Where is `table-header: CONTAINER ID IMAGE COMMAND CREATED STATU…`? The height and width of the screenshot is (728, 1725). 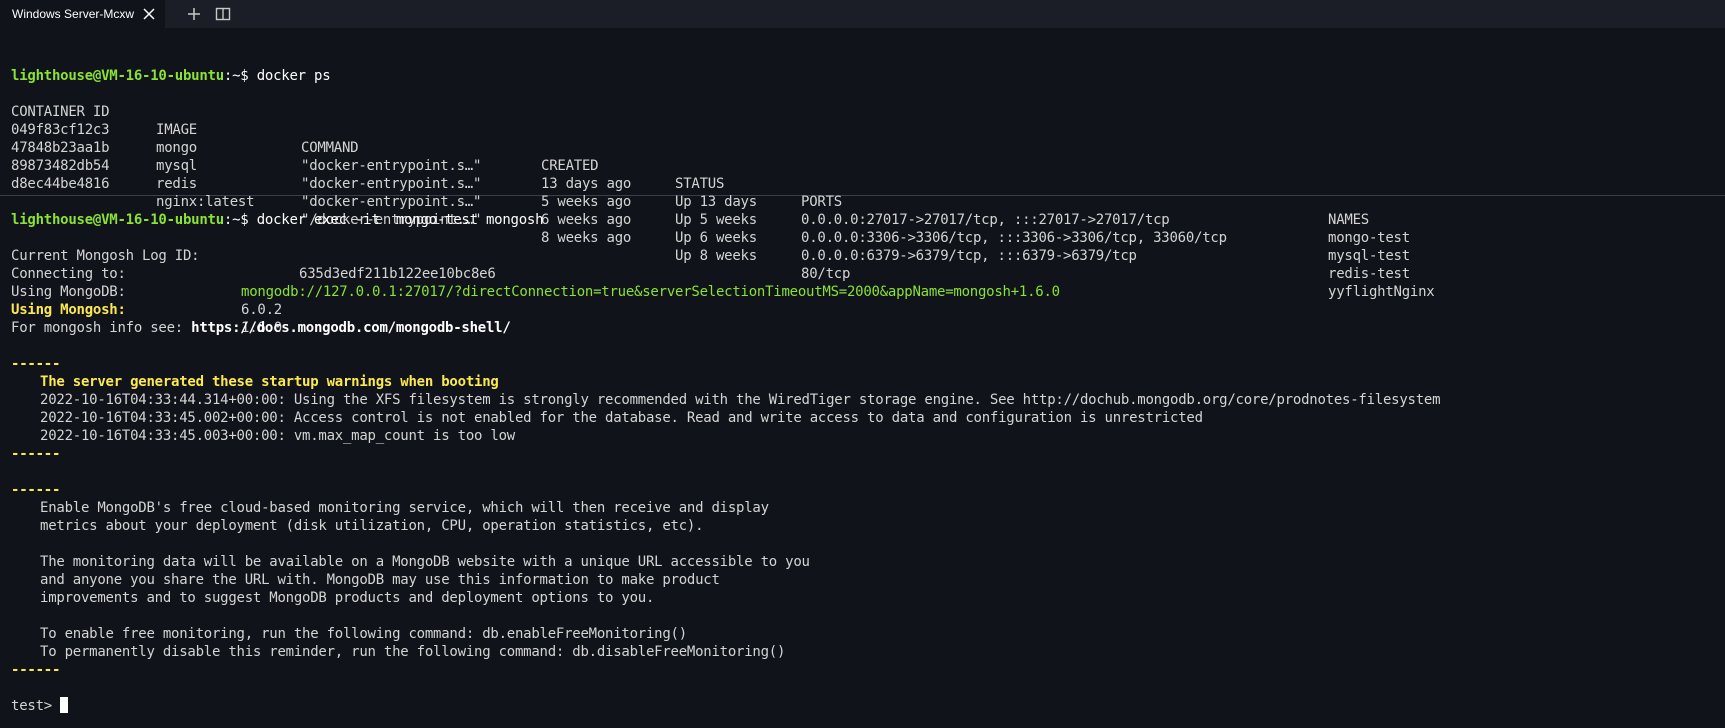
table-header: CONTAINER ID IMAGE COMMAND CREATED STATU… is located at coordinates (690, 166).